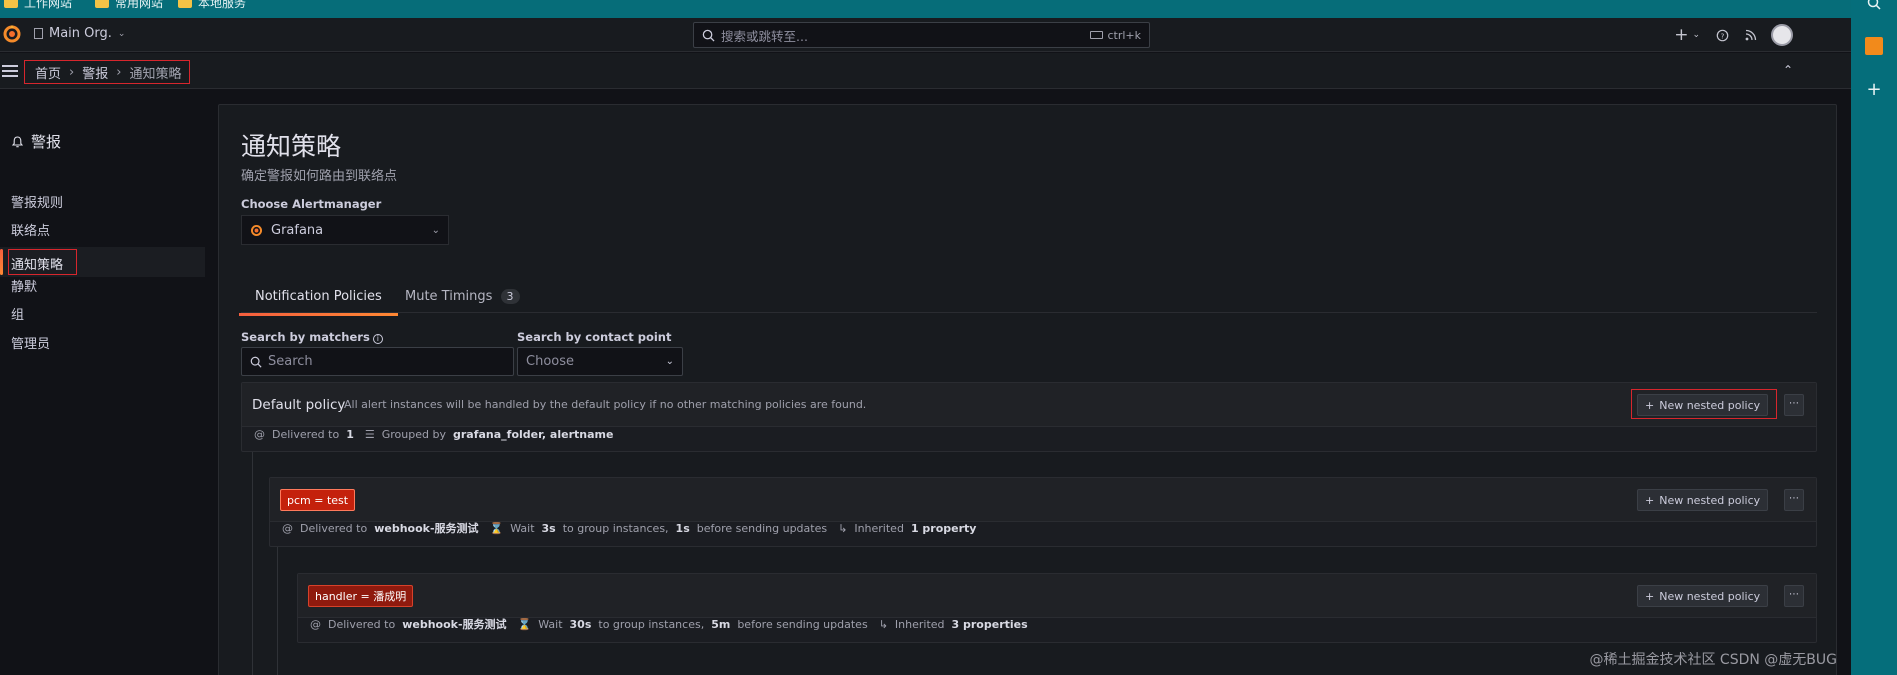 This screenshot has width=1897, height=675. I want to click on topnav-actions: + ⌄ ?, so click(1735, 35).